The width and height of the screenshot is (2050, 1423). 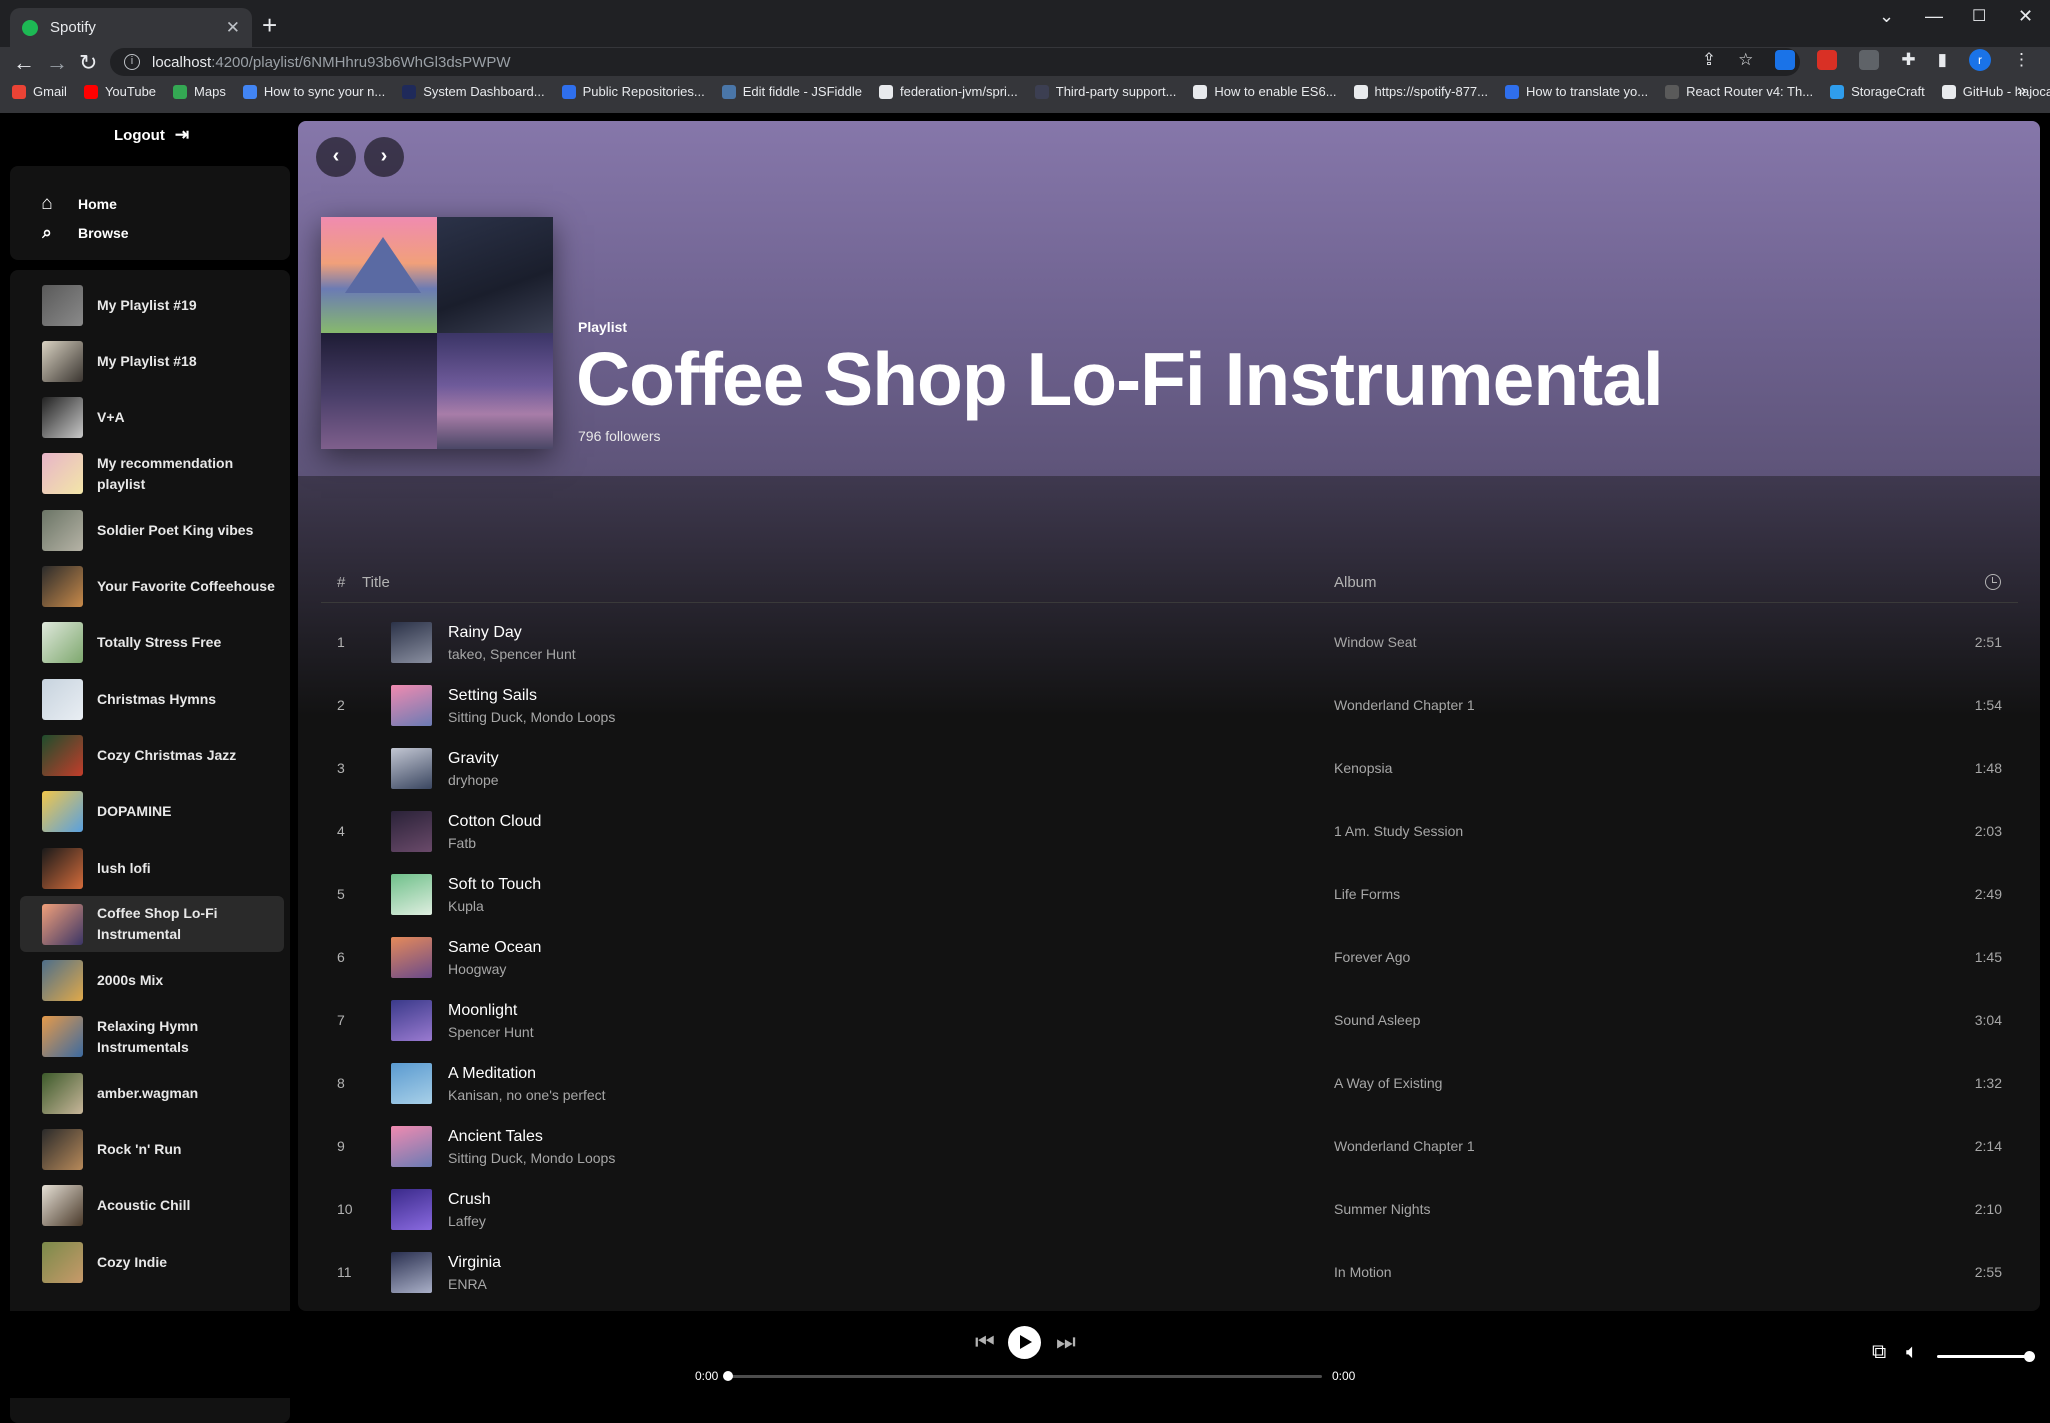 What do you see at coordinates (473, 780) in the screenshot?
I see `track-artist: dryhope` at bounding box center [473, 780].